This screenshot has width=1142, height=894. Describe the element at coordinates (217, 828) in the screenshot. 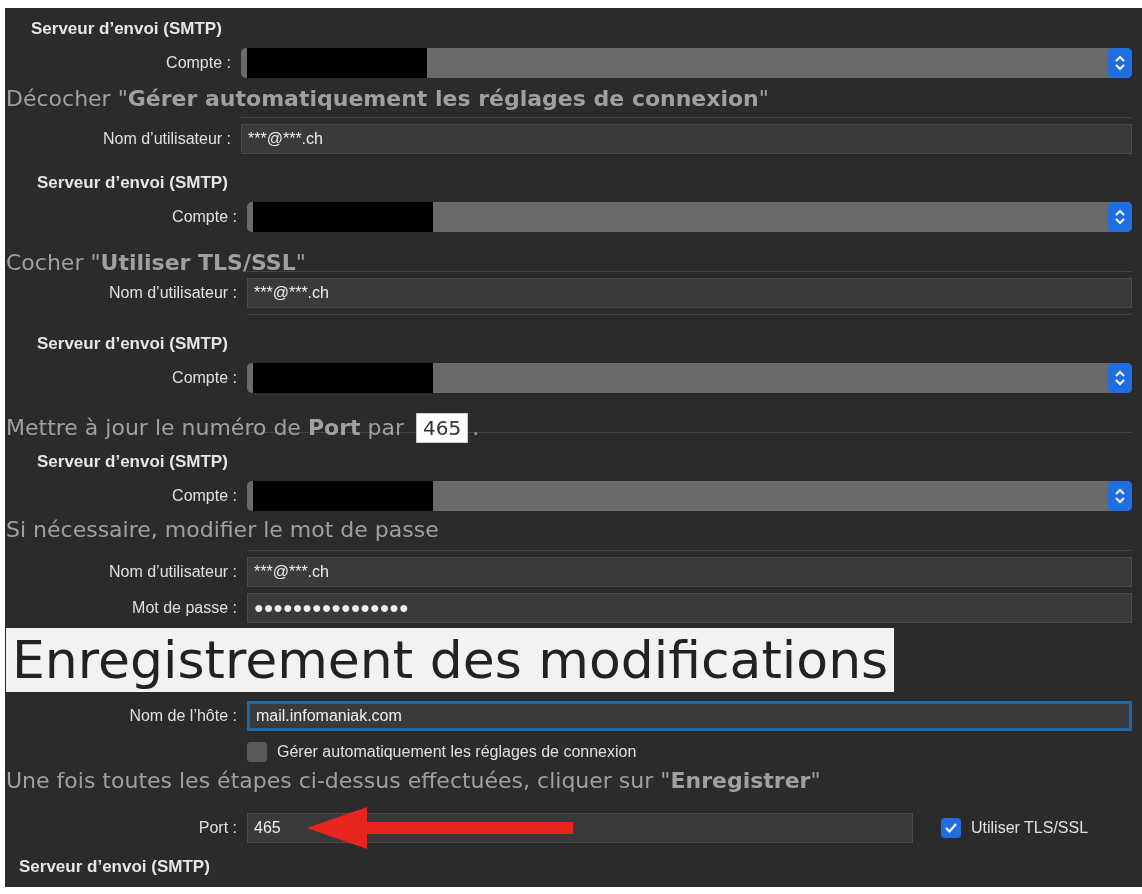

I see `field-label: Port :` at that location.